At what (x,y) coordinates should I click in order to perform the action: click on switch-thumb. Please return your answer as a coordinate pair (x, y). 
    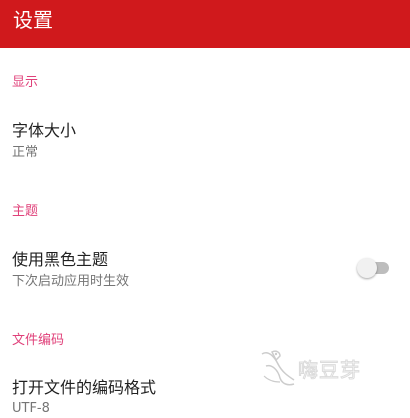
    Looking at the image, I should click on (367, 268).